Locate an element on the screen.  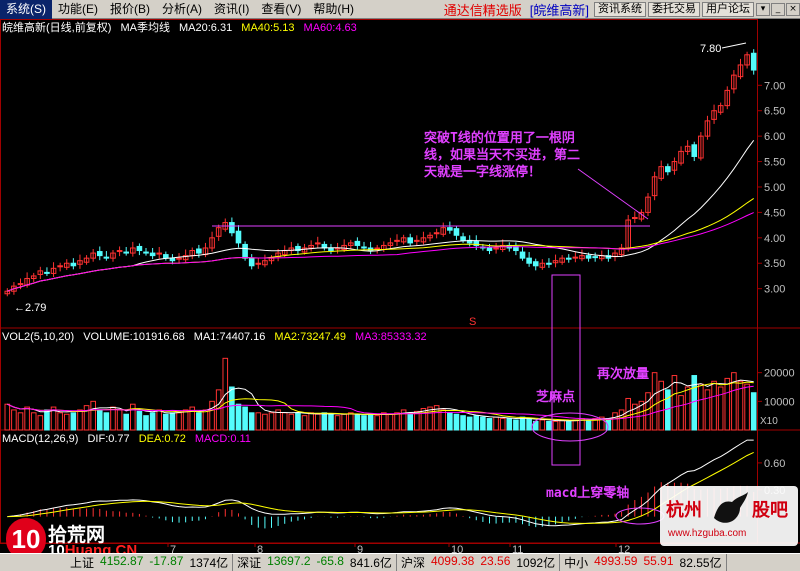
info-system-button: 资讯系统 is located at coordinates (620, 9).